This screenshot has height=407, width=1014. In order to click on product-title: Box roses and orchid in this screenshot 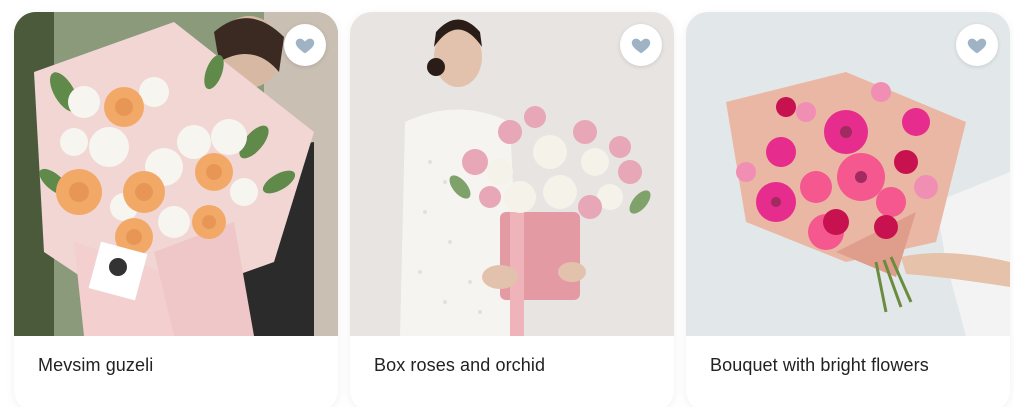, I will do `click(459, 365)`.